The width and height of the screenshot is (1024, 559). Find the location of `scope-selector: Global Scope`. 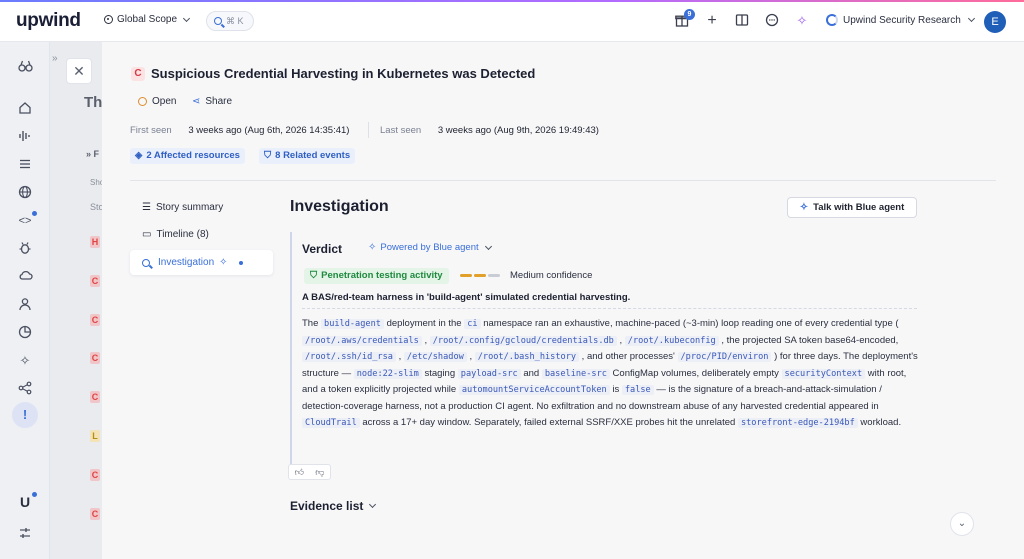

scope-selector: Global Scope is located at coordinates (147, 19).